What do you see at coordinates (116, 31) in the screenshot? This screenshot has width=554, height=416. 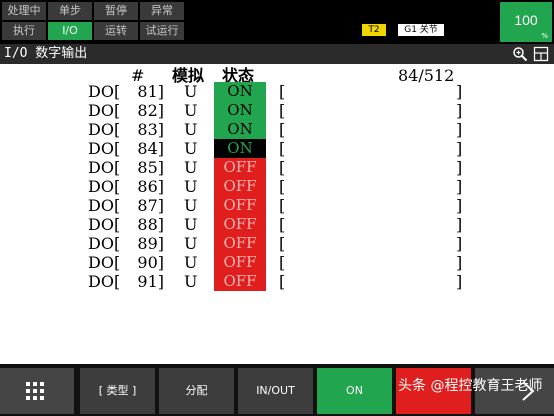 I see `status-prod: 运转` at bounding box center [116, 31].